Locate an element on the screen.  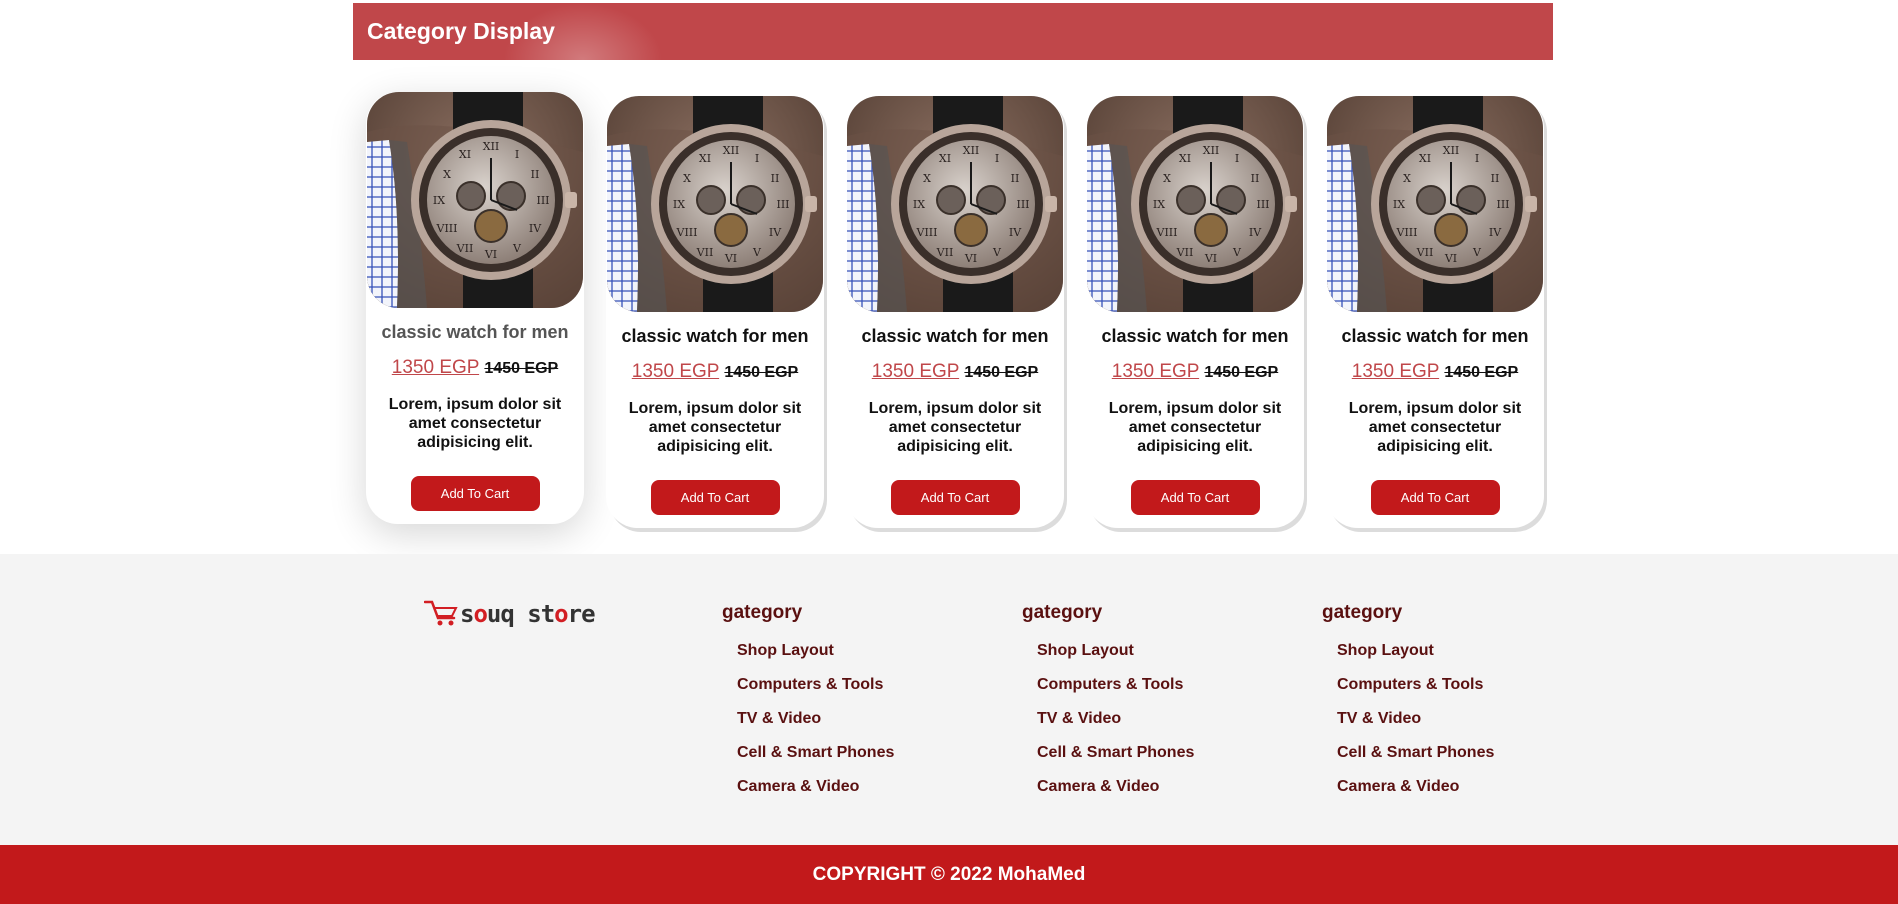
copyright-text: COPYRIGHT © 2022 MohaMed is located at coordinates (949, 874).